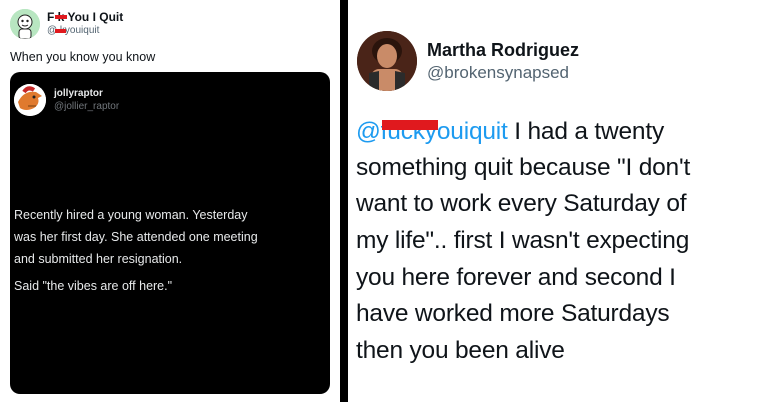 This screenshot has height=402, width=768. Describe the element at coordinates (521, 203) in the screenshot. I see `tweet-text-line: want to work every Saturday of` at that location.